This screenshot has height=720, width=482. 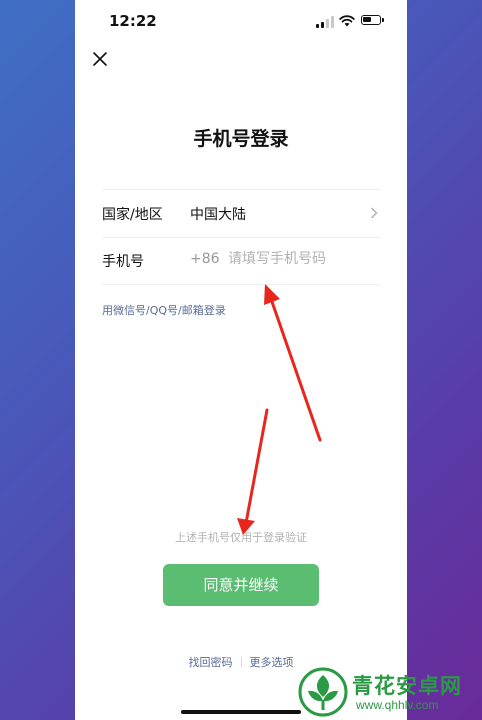 I want to click on home-indicator, so click(x=241, y=712).